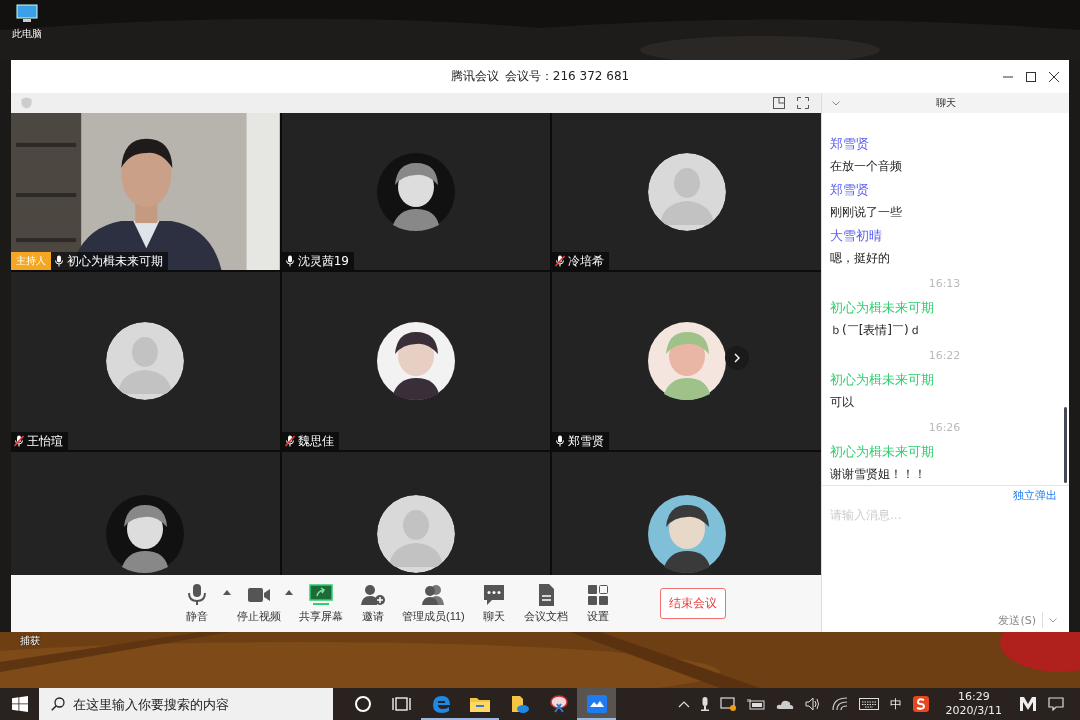  I want to click on microphone-icon, so click(197, 594).